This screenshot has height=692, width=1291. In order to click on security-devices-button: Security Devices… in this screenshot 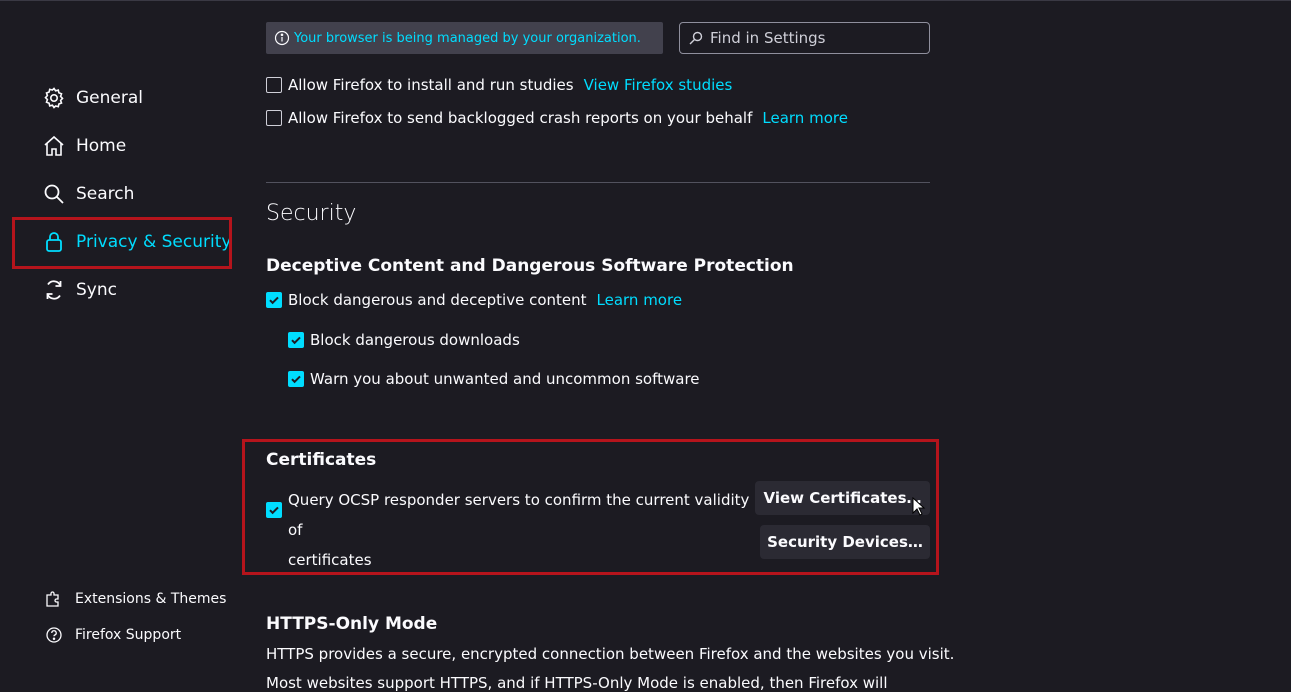, I will do `click(845, 542)`.